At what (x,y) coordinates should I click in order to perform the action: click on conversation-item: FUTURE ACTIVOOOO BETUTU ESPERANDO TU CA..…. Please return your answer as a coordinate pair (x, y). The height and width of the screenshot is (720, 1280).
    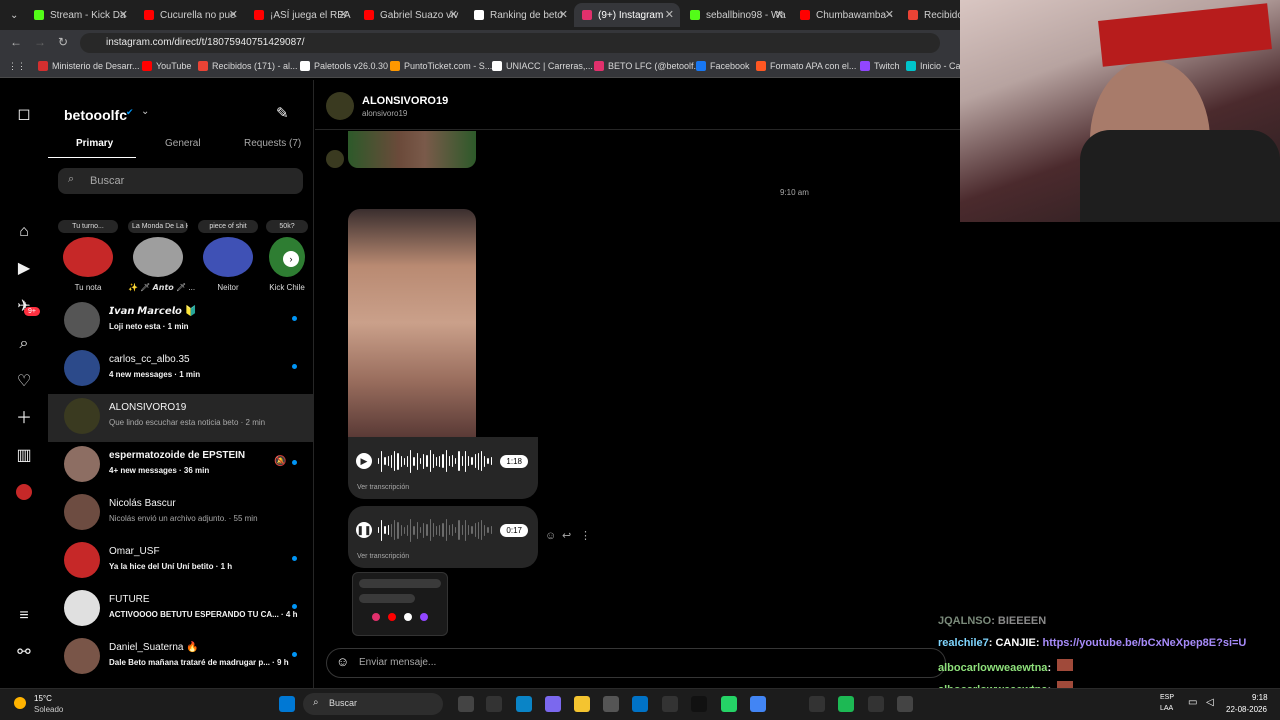
    Looking at the image, I should click on (181, 610).